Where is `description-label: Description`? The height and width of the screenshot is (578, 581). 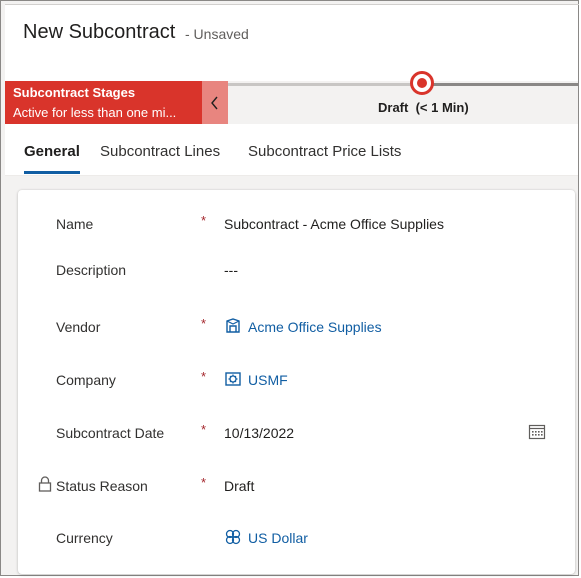 description-label: Description is located at coordinates (91, 270).